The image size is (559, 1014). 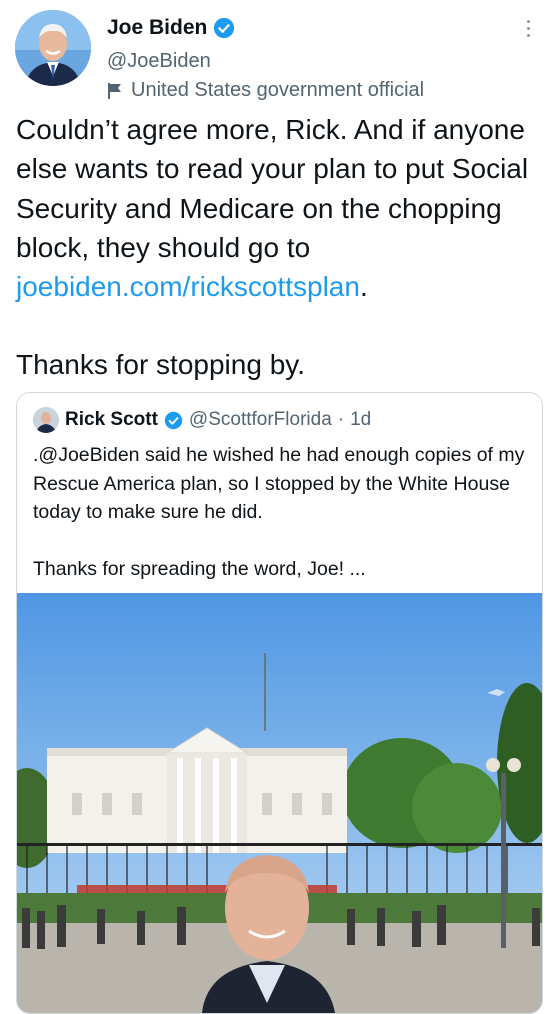 I want to click on government-label: United States government official, so click(x=265, y=90).